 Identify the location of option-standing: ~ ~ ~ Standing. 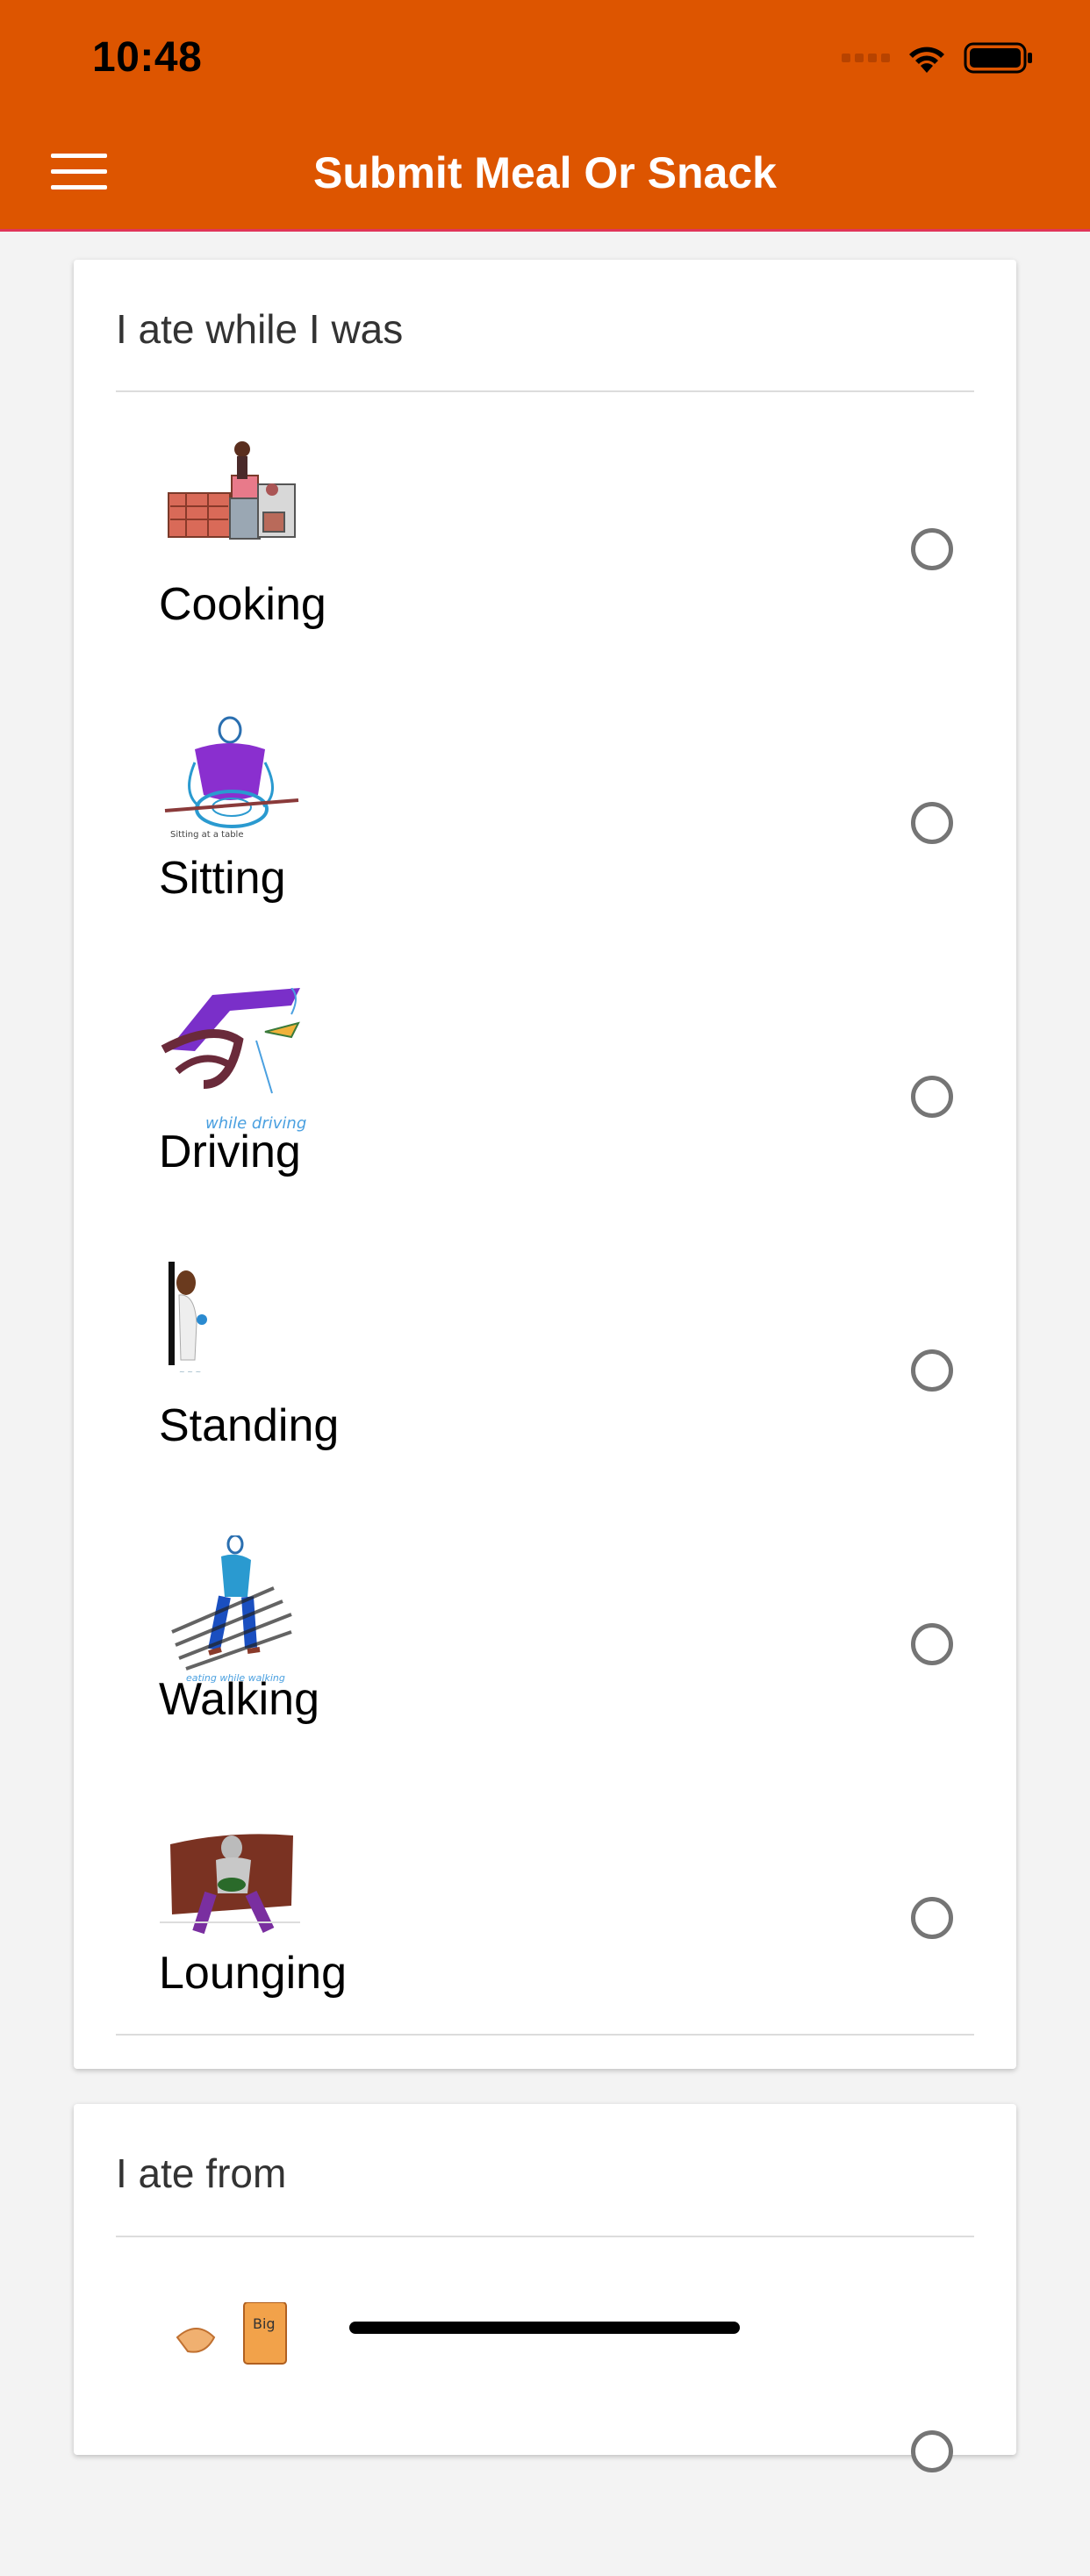
(545, 1398).